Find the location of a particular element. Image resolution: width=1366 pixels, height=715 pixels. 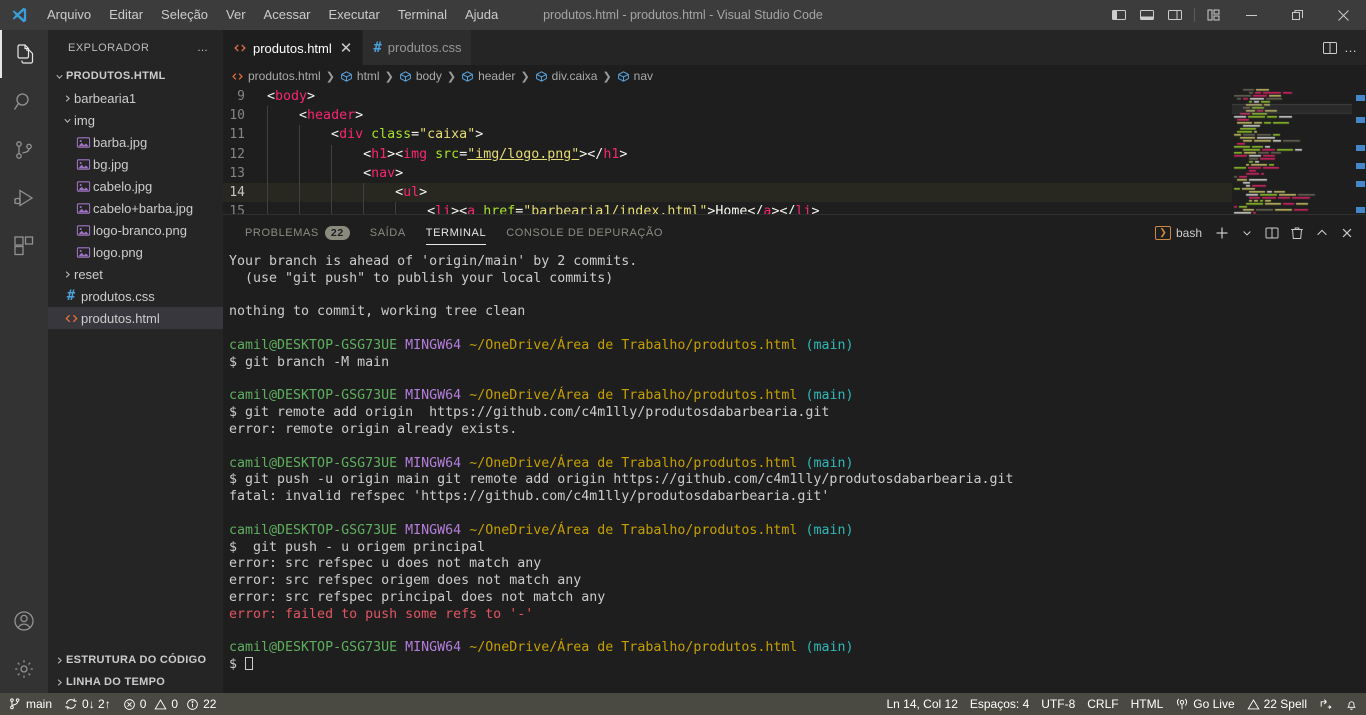

panel-tab-problemas: PROBLEMAS 22 is located at coordinates (297, 232).